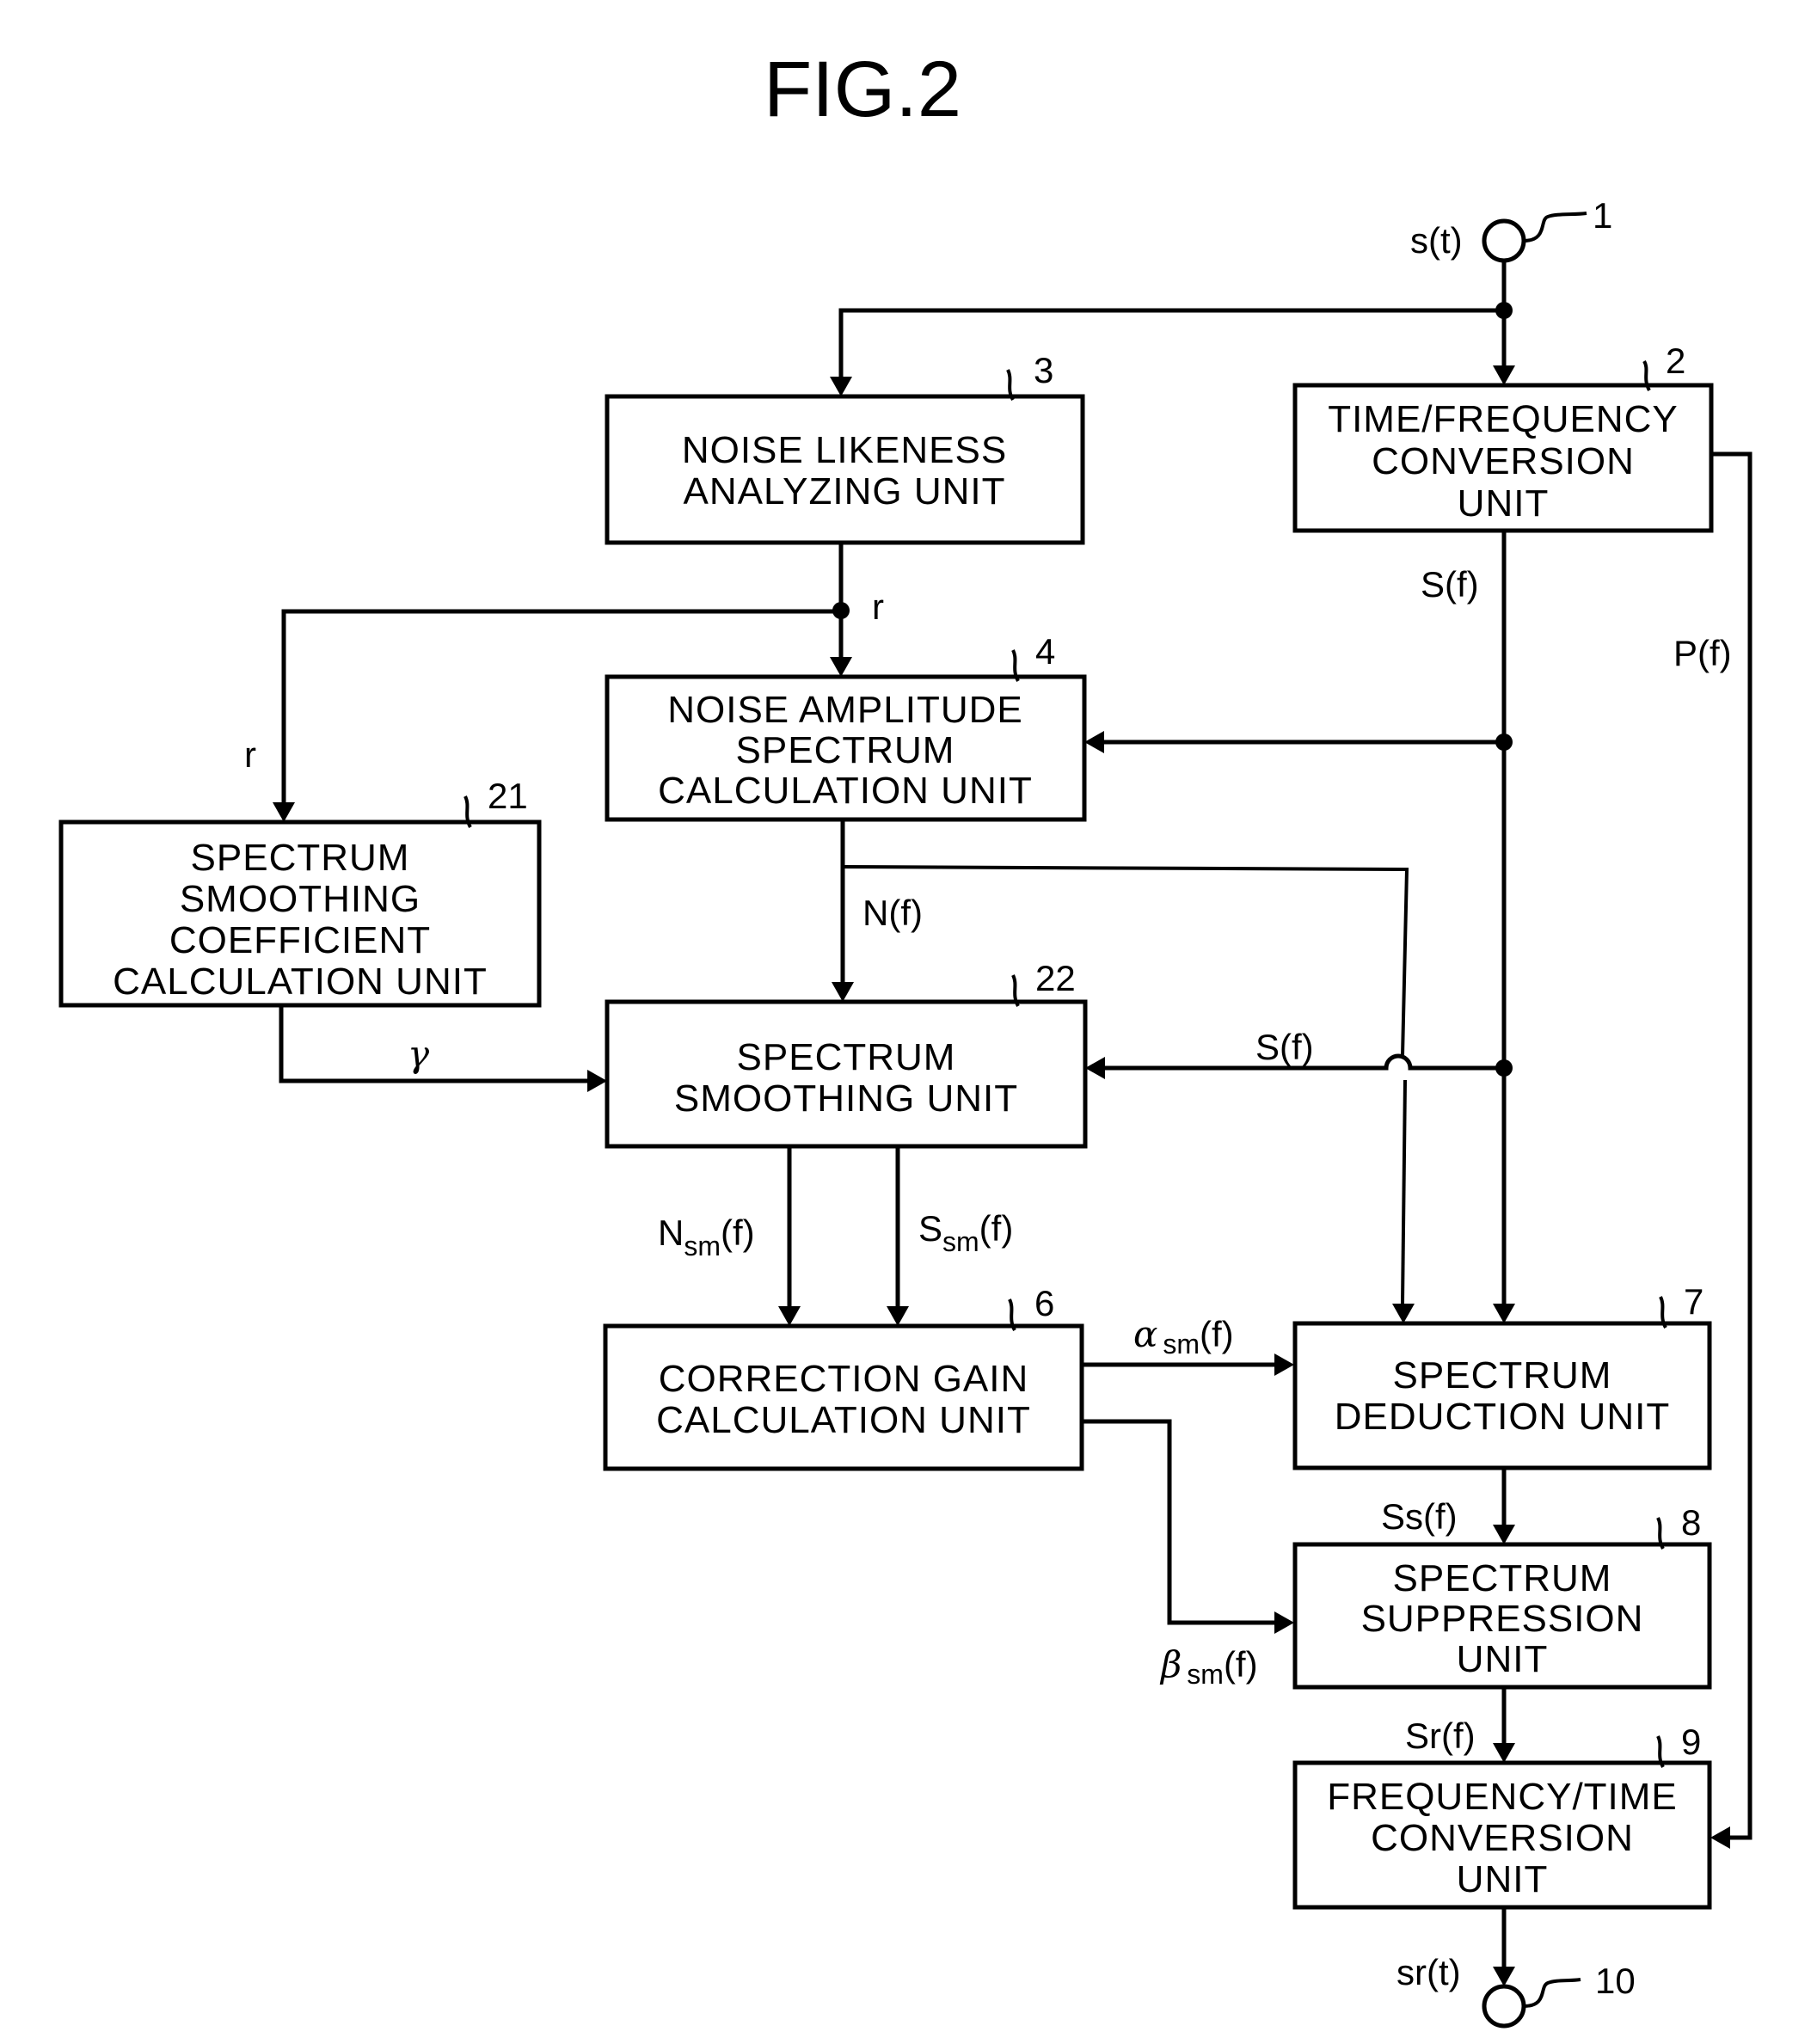 This screenshot has height=2044, width=1817. I want to click on block-3-line-1: NOISE LIKENESS, so click(844, 450).